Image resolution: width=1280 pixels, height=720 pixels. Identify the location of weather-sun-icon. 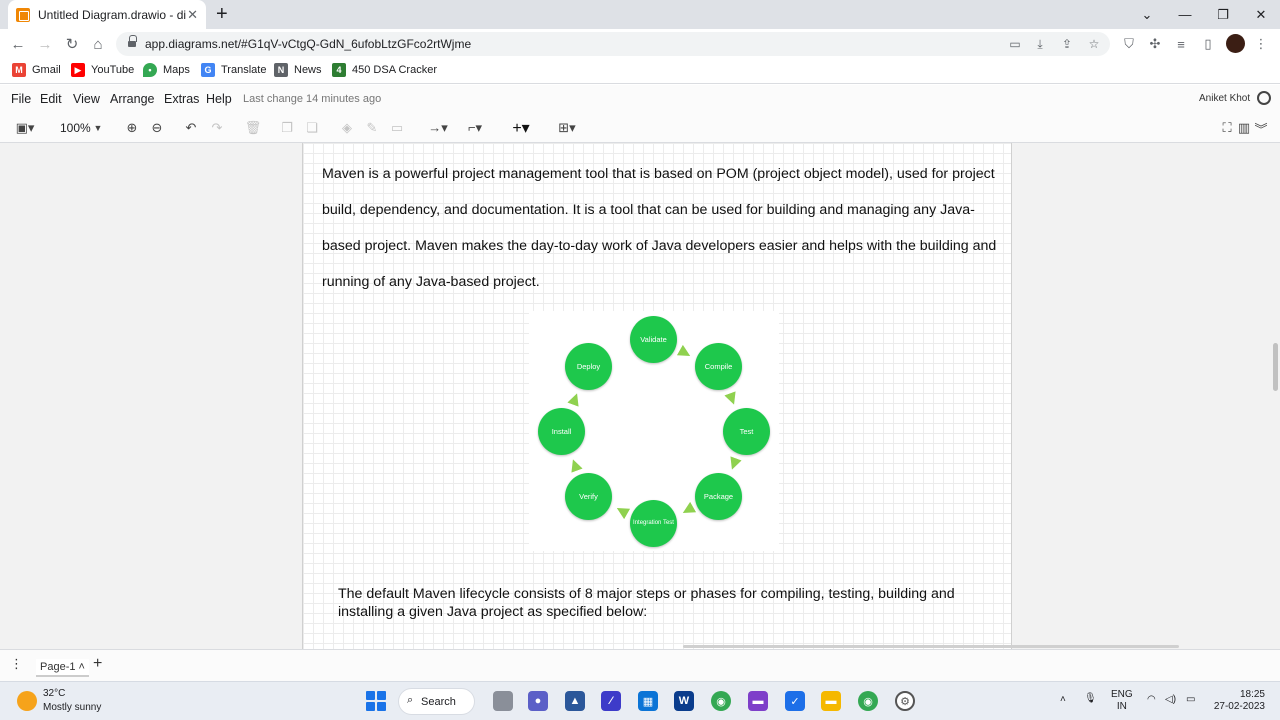
(27, 701).